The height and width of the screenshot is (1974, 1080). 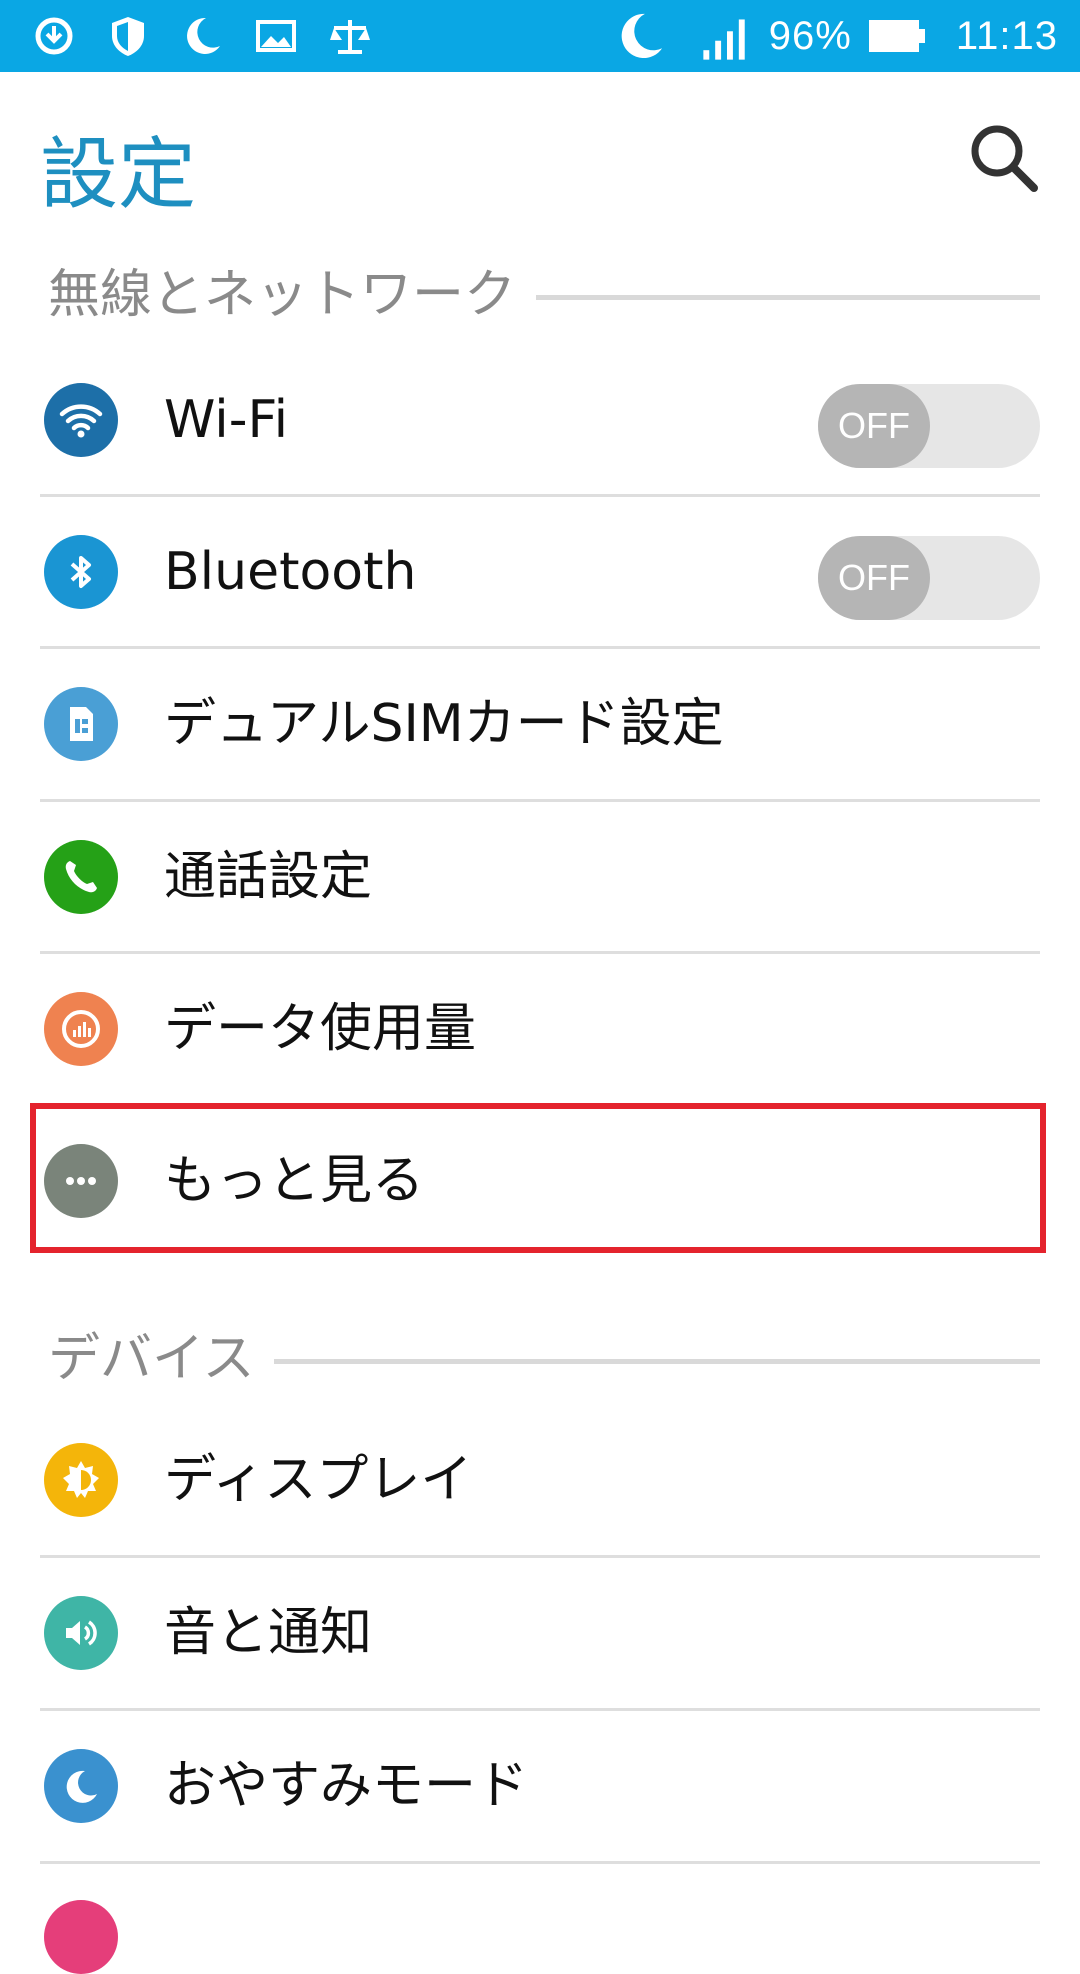 I want to click on settings-item-call: 通話設定, so click(x=540, y=877).